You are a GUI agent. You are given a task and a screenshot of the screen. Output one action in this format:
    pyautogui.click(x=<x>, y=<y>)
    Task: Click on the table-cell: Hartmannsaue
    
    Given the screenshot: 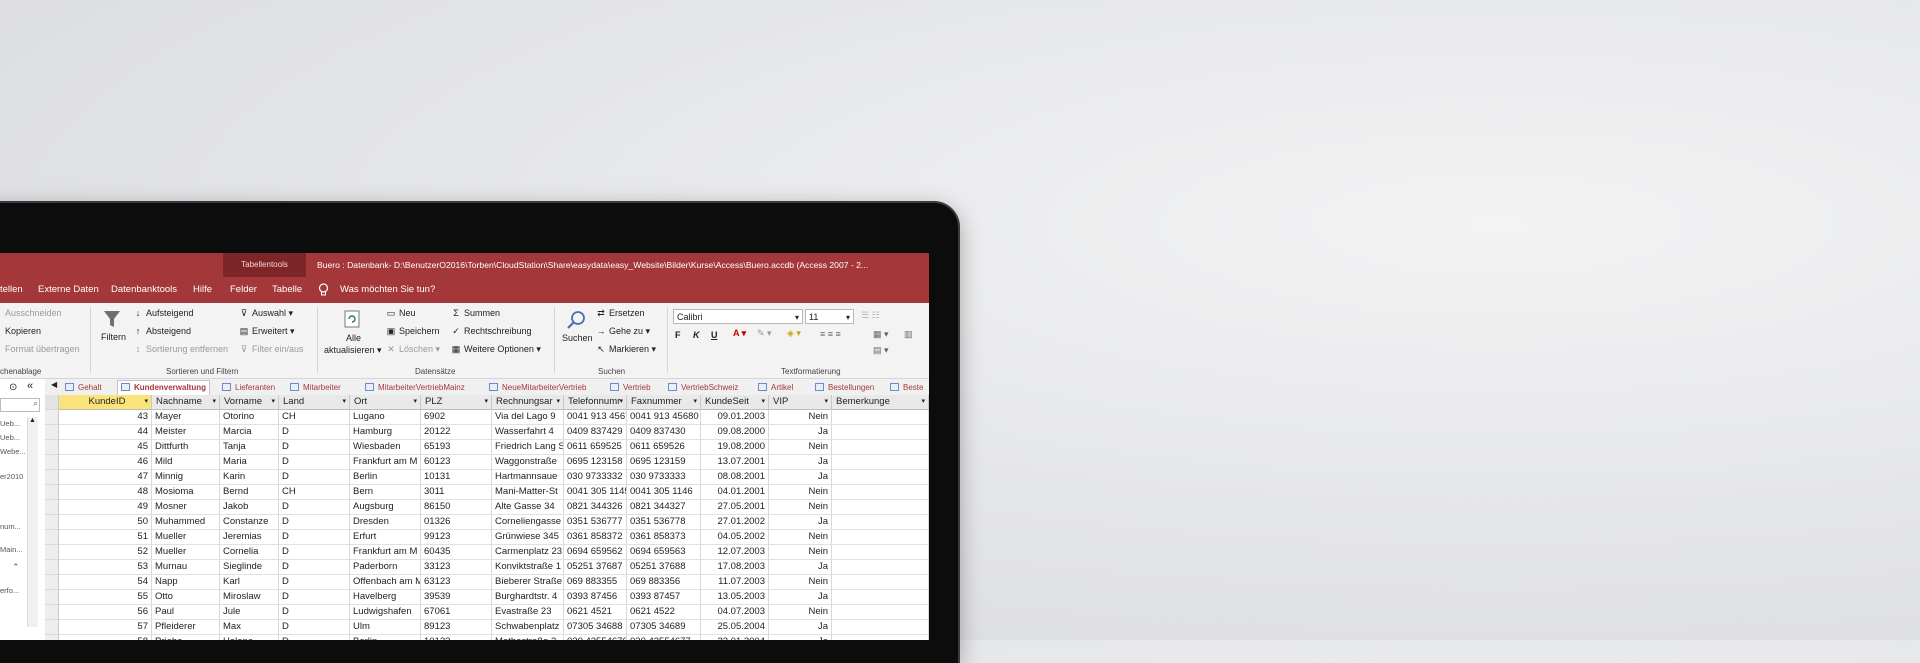 What is the action you would take?
    pyautogui.click(x=528, y=477)
    